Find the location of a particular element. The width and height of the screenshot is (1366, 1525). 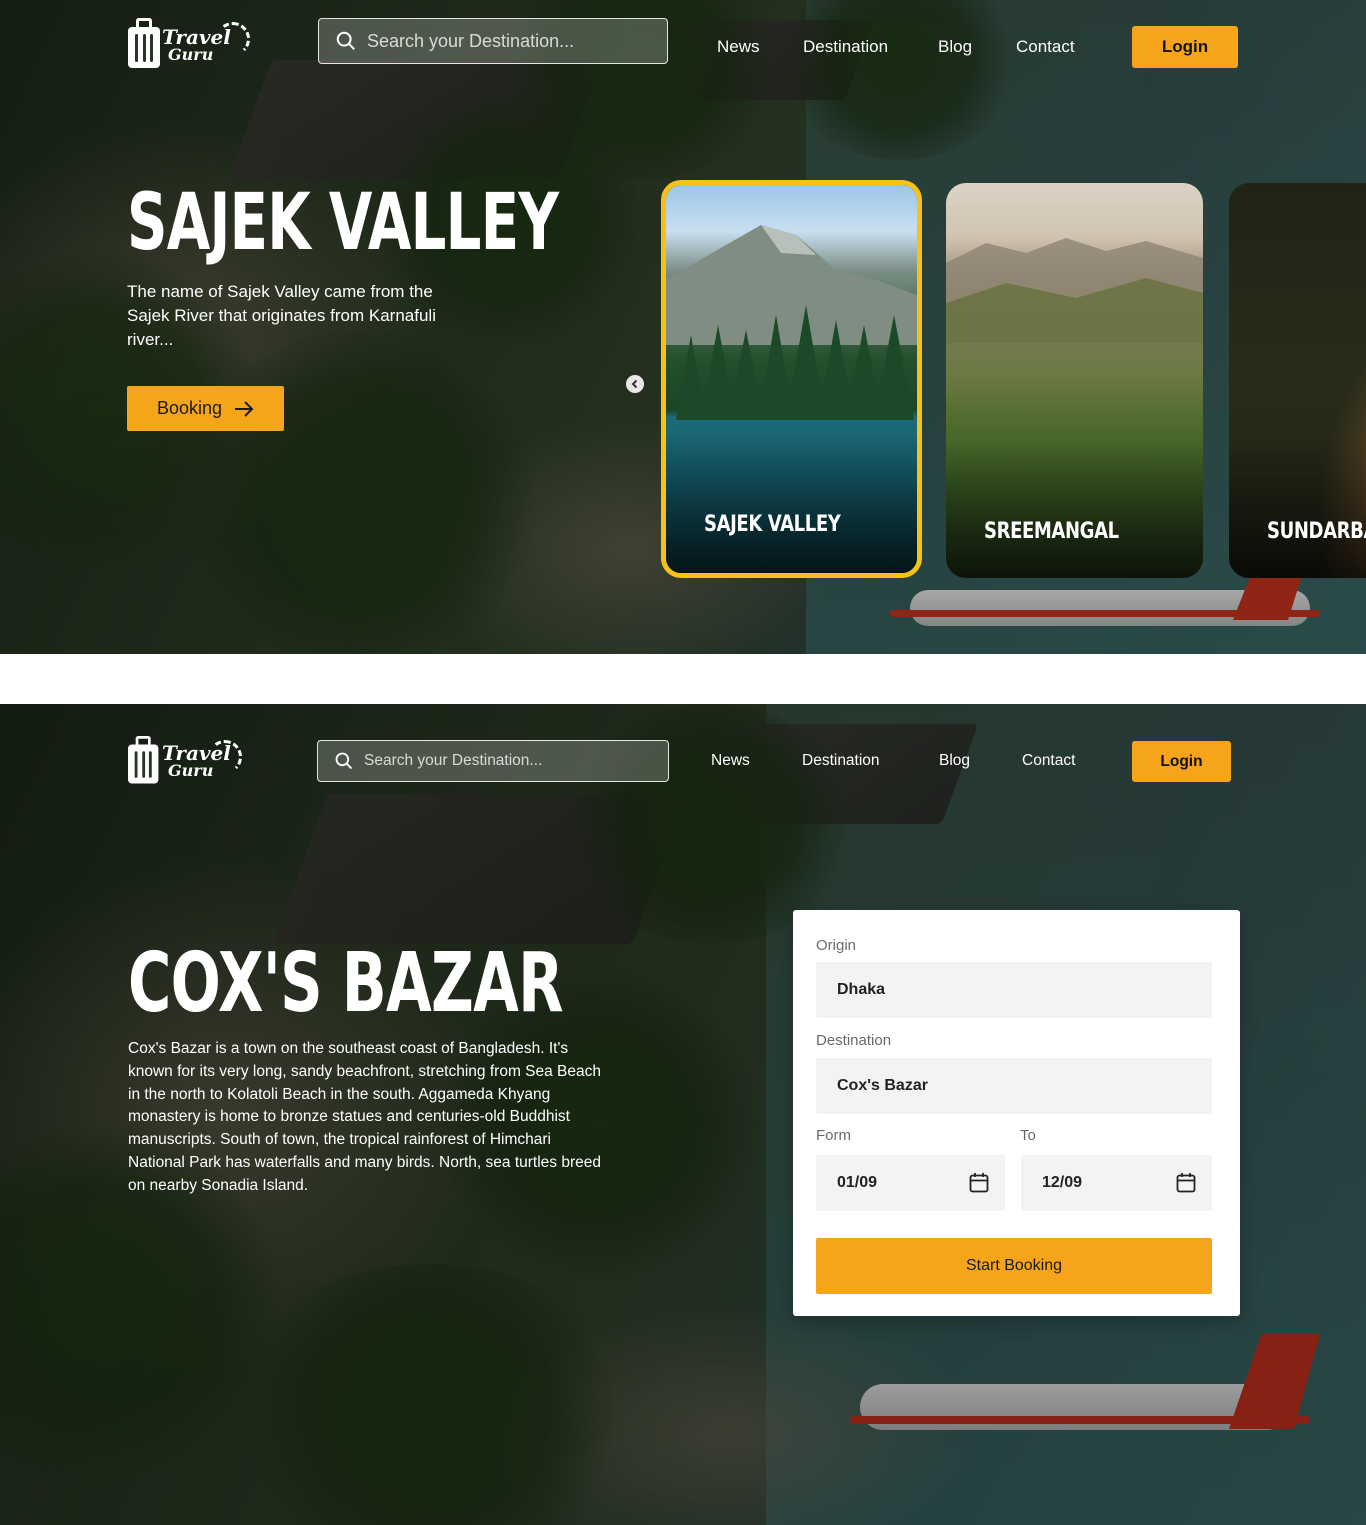

card-label: SUNDARBAN is located at coordinates (1316, 531).